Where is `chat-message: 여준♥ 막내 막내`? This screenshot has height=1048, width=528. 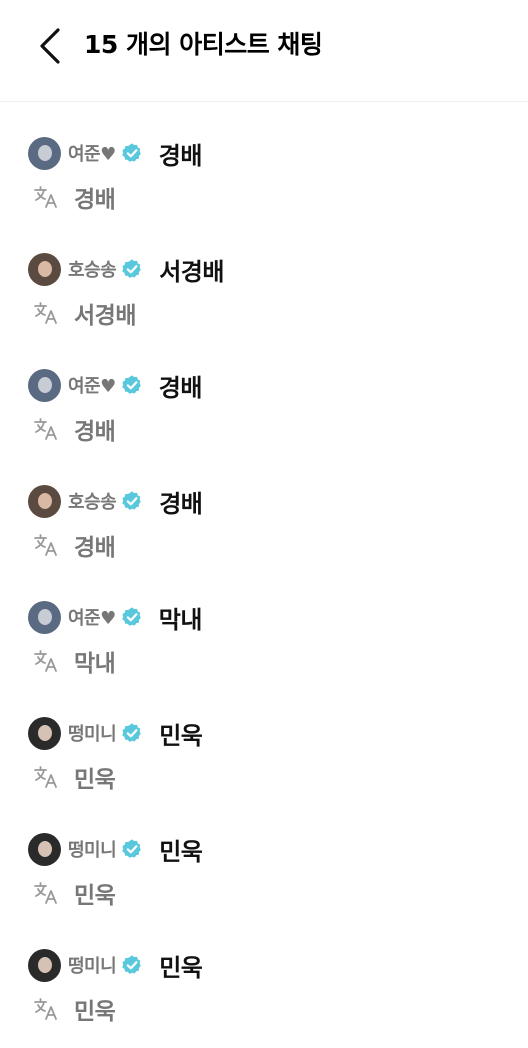
chat-message: 여준♥ 막내 막내 is located at coordinates (268, 650).